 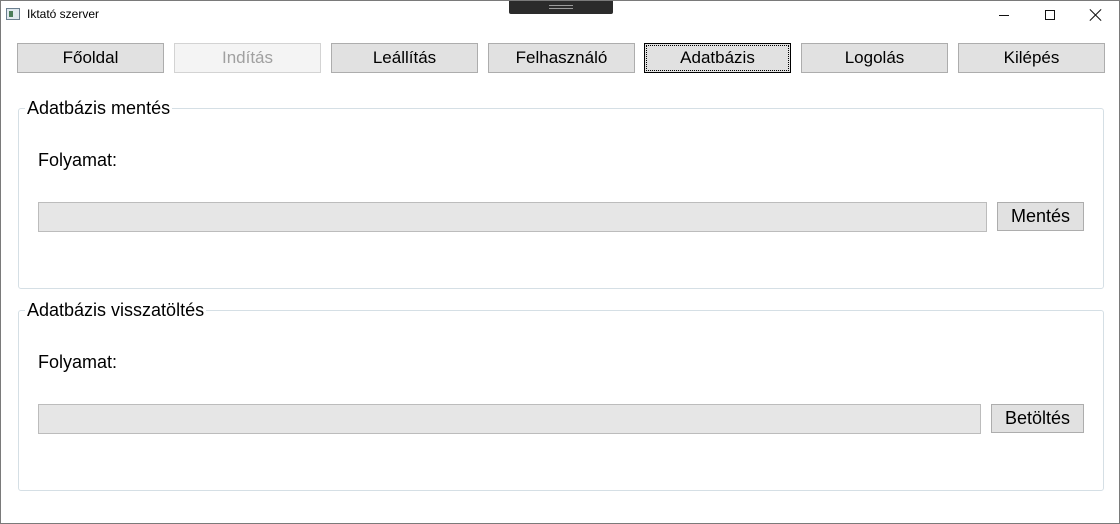 What do you see at coordinates (13, 14) in the screenshot?
I see `app-window-icon` at bounding box center [13, 14].